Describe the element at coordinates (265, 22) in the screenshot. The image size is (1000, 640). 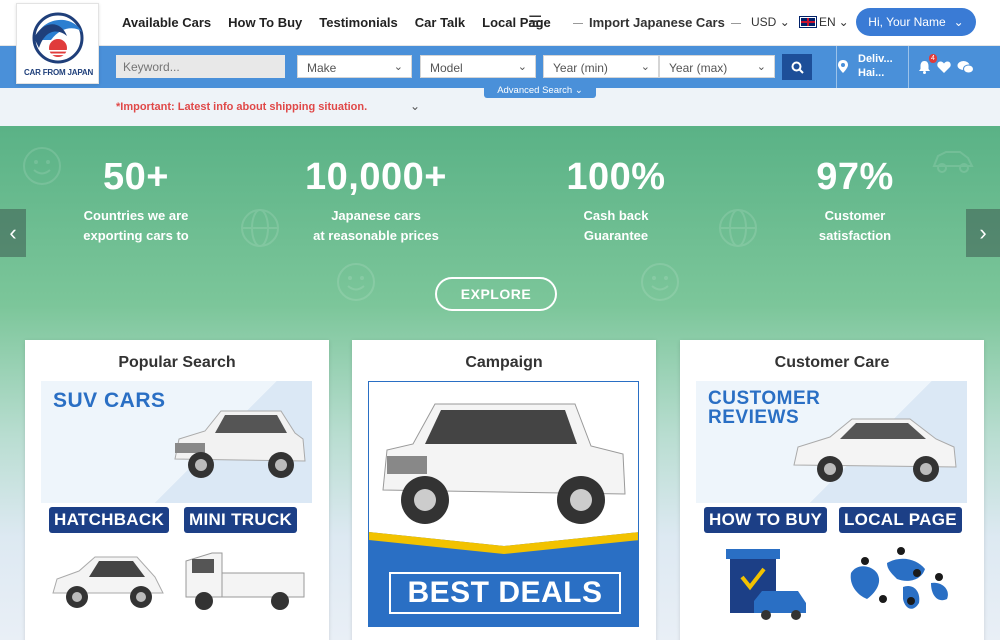
I see `nav-how-to-buy: How To Buy` at that location.